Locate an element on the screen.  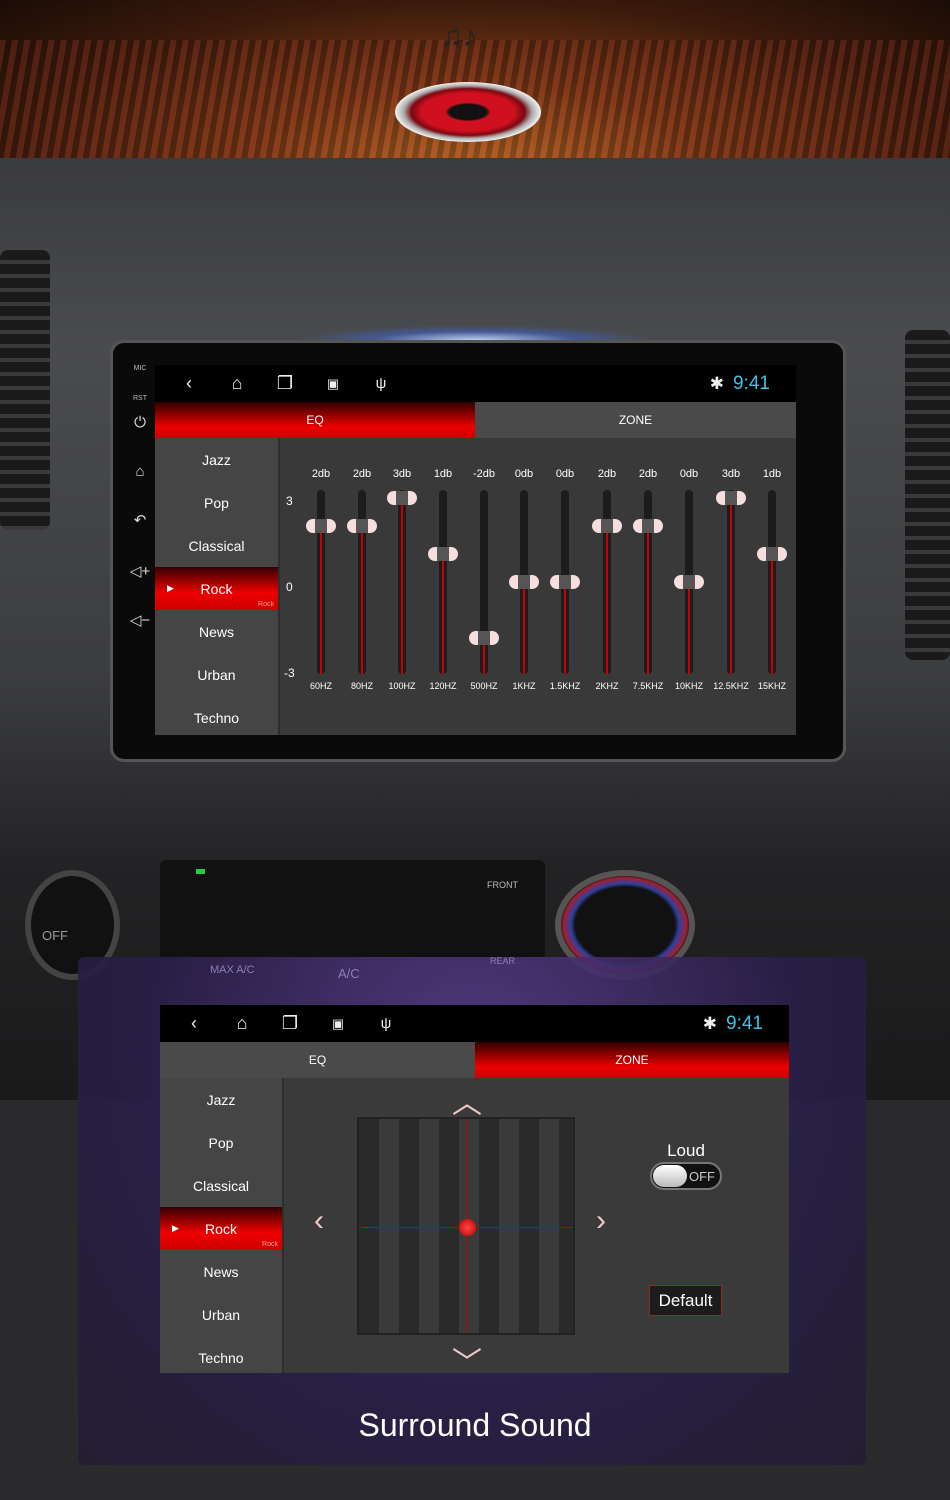
preset-label: Jazz is located at coordinates (221, 1099).